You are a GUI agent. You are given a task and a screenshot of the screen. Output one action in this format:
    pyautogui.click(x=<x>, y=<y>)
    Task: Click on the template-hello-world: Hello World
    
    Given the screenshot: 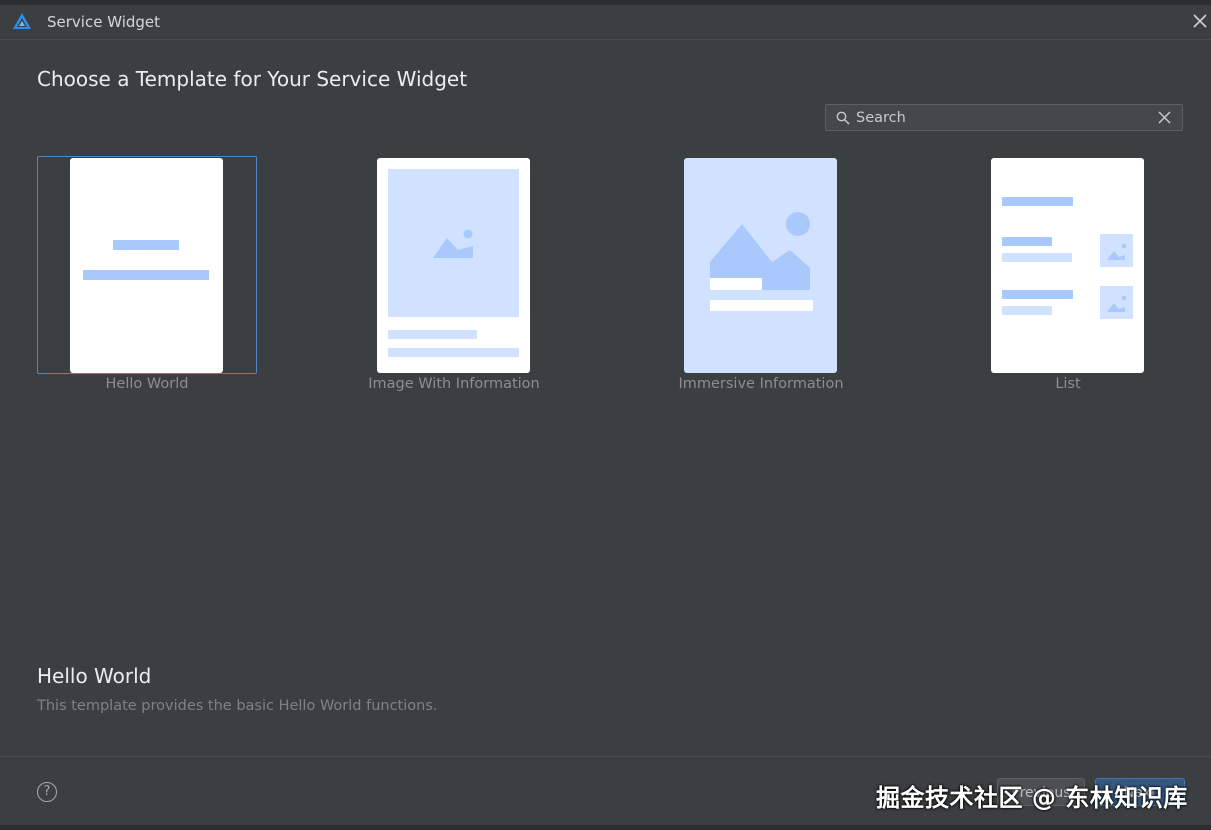 What is the action you would take?
    pyautogui.click(x=147, y=276)
    